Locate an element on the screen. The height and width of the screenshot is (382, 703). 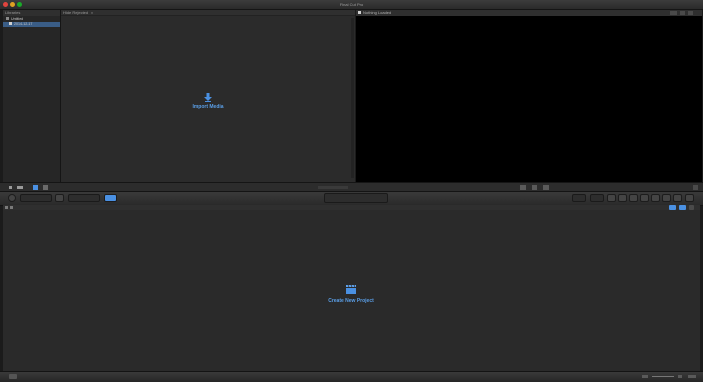
clapperboard-icon is located at coordinates (351, 289).